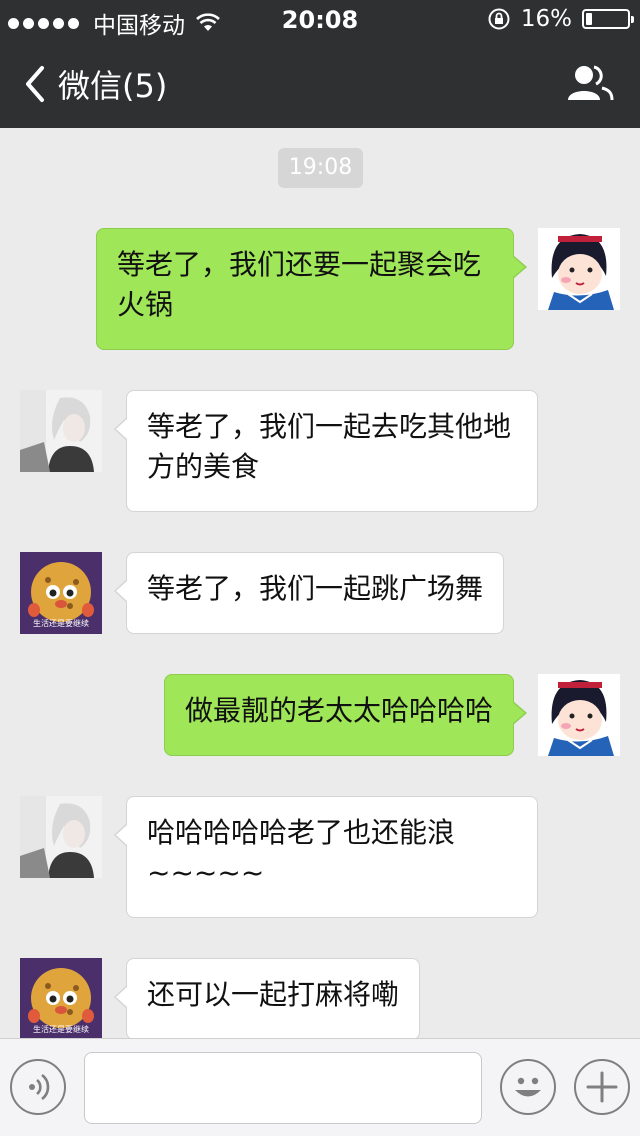 This screenshot has width=640, height=1136. I want to click on message-bubble-outgoing: 做最靓的老太太哈哈哈哈, so click(345, 715).